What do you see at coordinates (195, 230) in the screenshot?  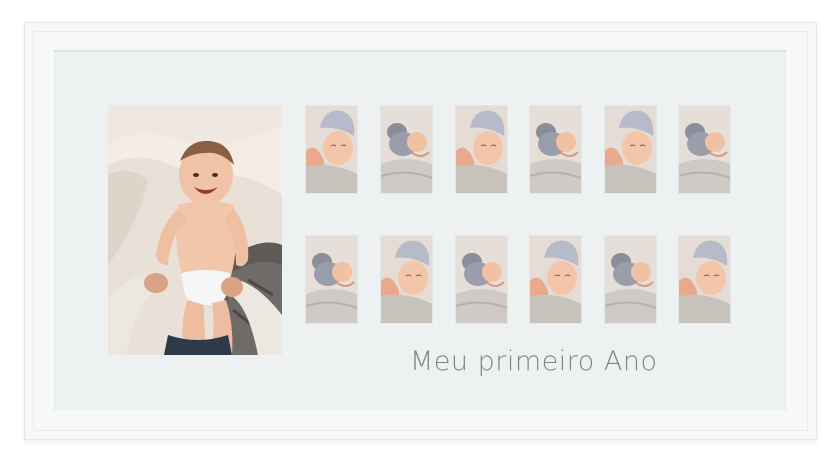 I see `main-baby-photo` at bounding box center [195, 230].